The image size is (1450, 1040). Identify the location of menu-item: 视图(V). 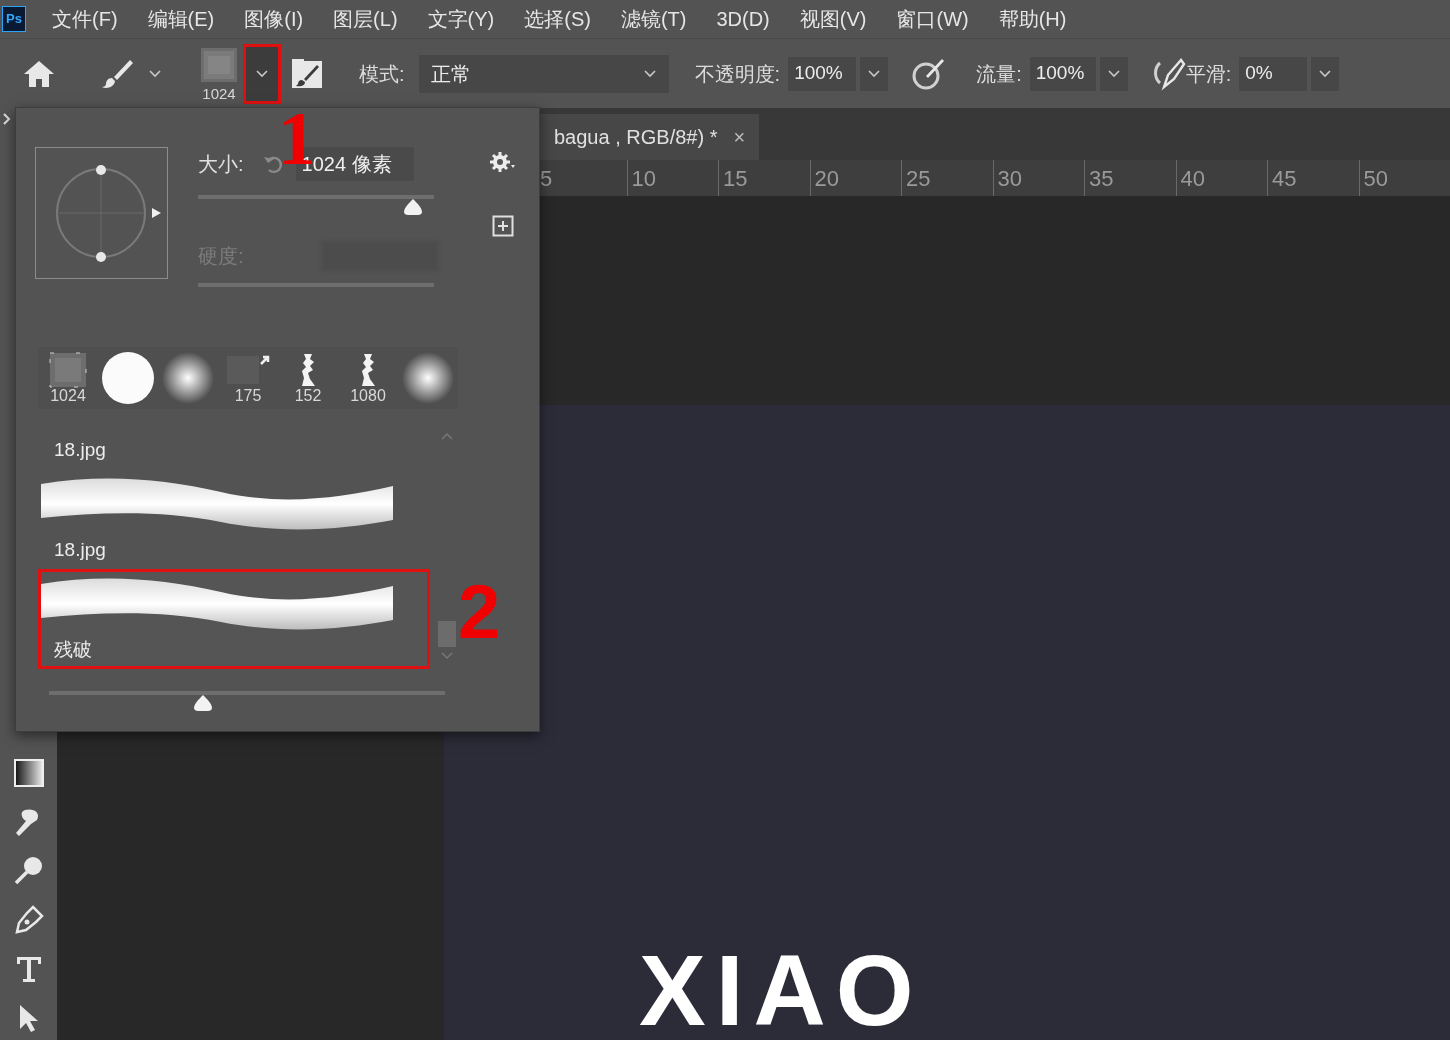
(833, 19).